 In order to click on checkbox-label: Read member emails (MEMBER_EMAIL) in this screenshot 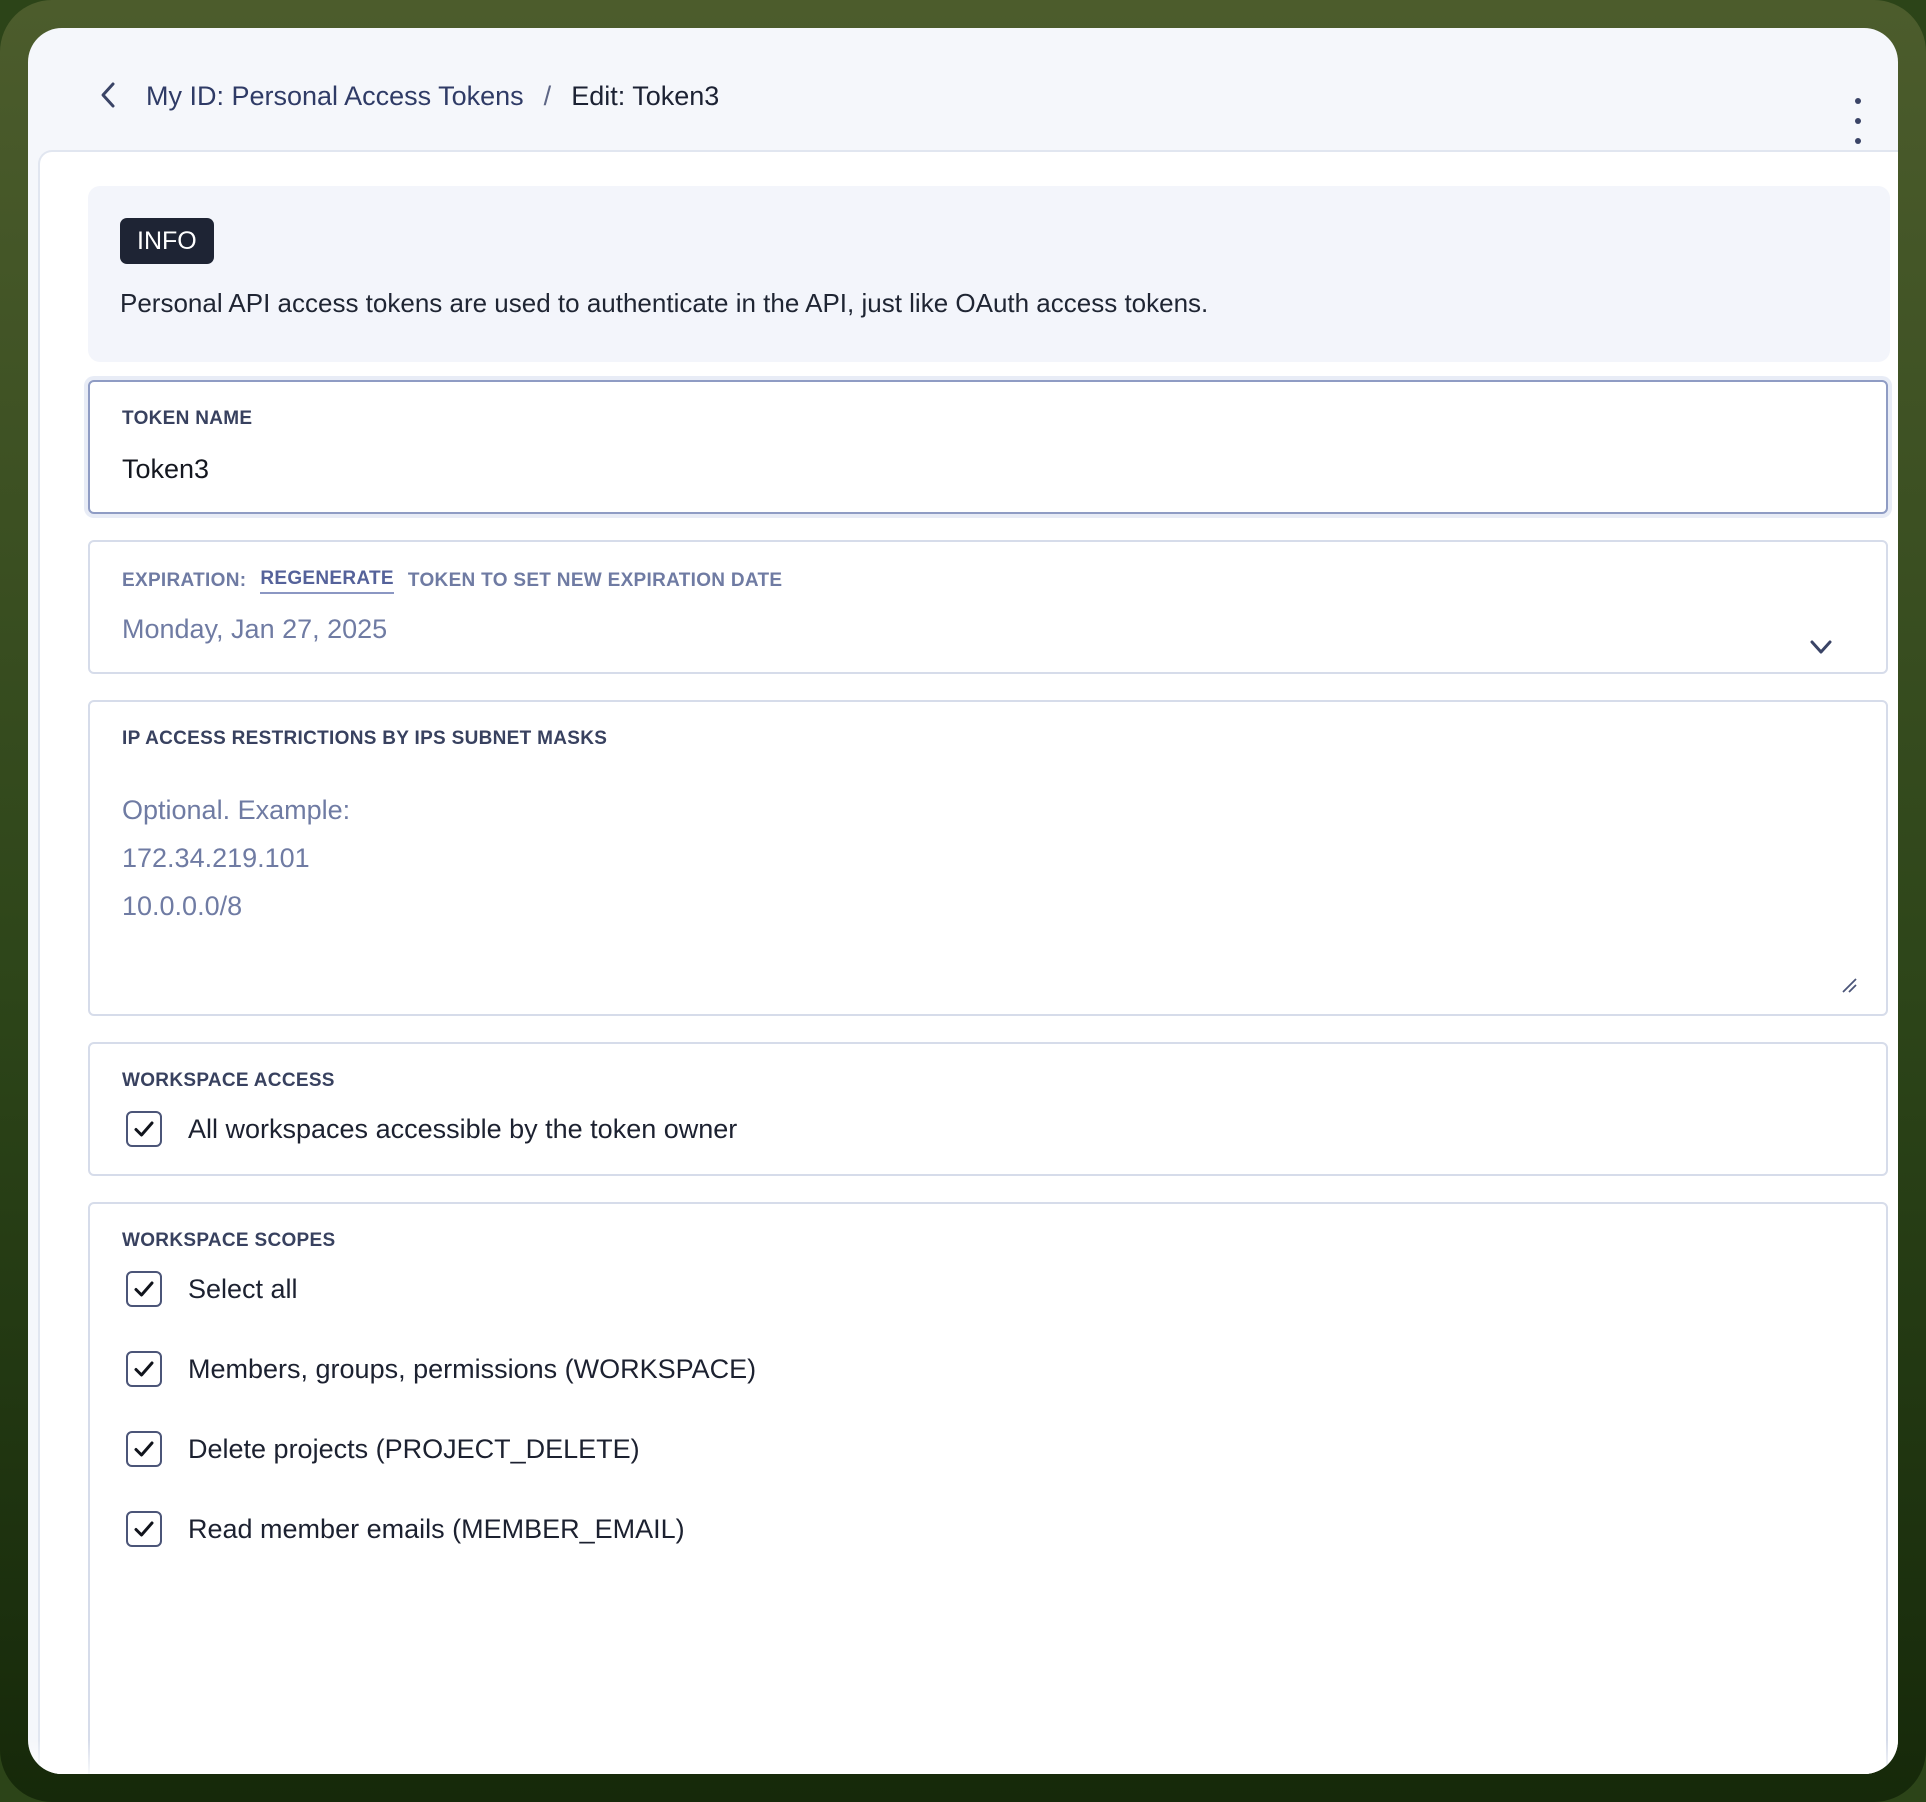, I will do `click(436, 1528)`.